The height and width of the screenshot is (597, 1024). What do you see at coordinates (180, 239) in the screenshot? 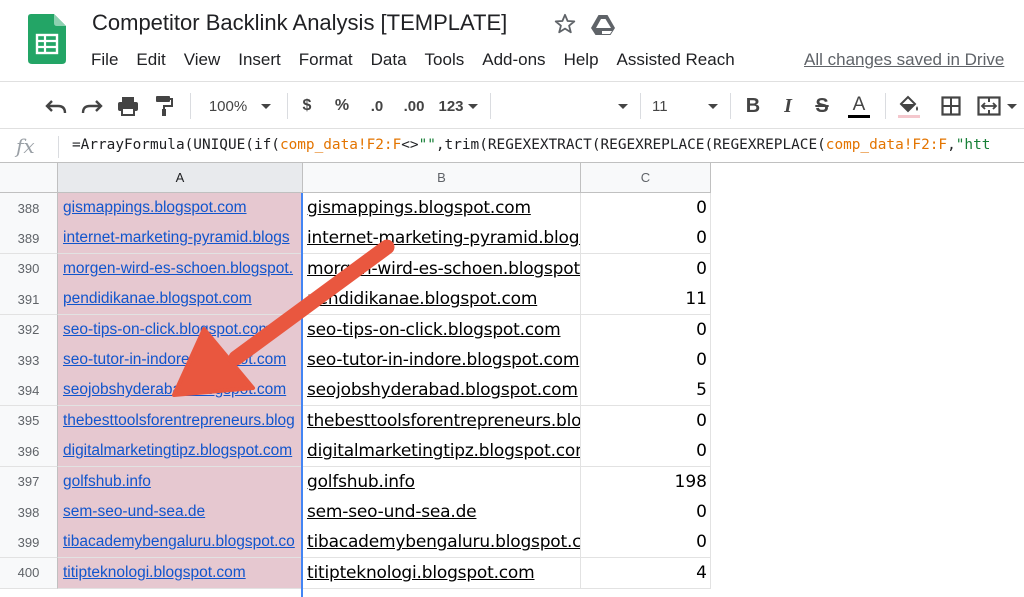
I see `cell-a: internet-marketing-pyramid.blogs` at bounding box center [180, 239].